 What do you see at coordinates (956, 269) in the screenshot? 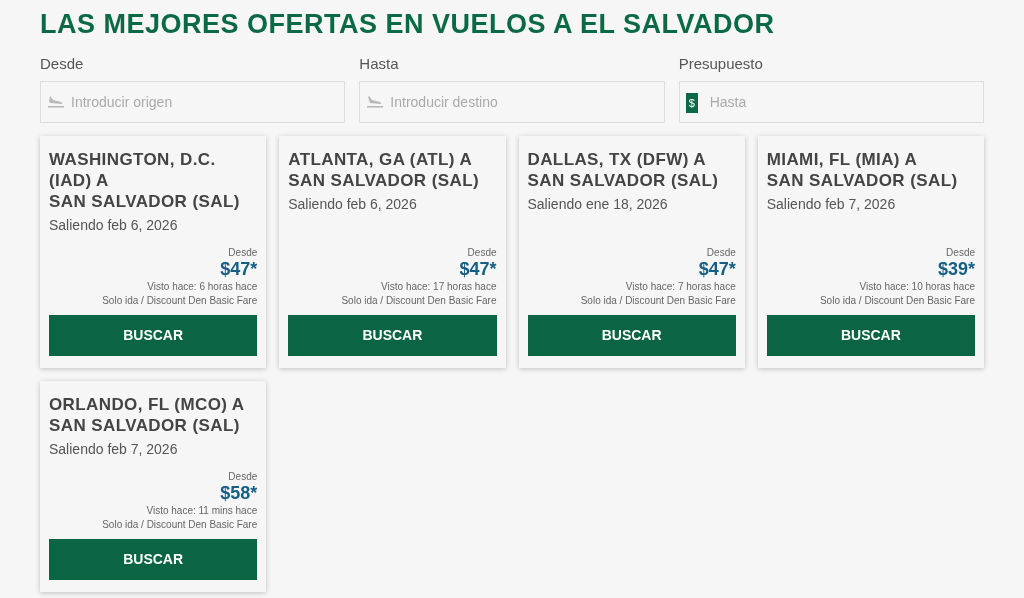
I see `price: $39*` at bounding box center [956, 269].